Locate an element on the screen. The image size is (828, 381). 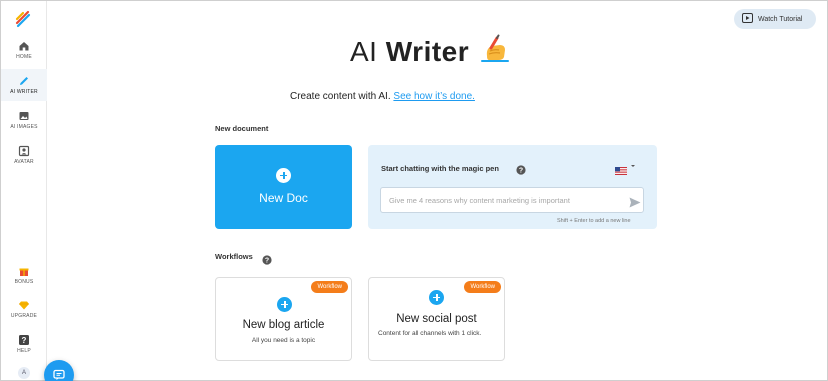
sidebar-item-upgrade: UPGRADE is located at coordinates (24, 308).